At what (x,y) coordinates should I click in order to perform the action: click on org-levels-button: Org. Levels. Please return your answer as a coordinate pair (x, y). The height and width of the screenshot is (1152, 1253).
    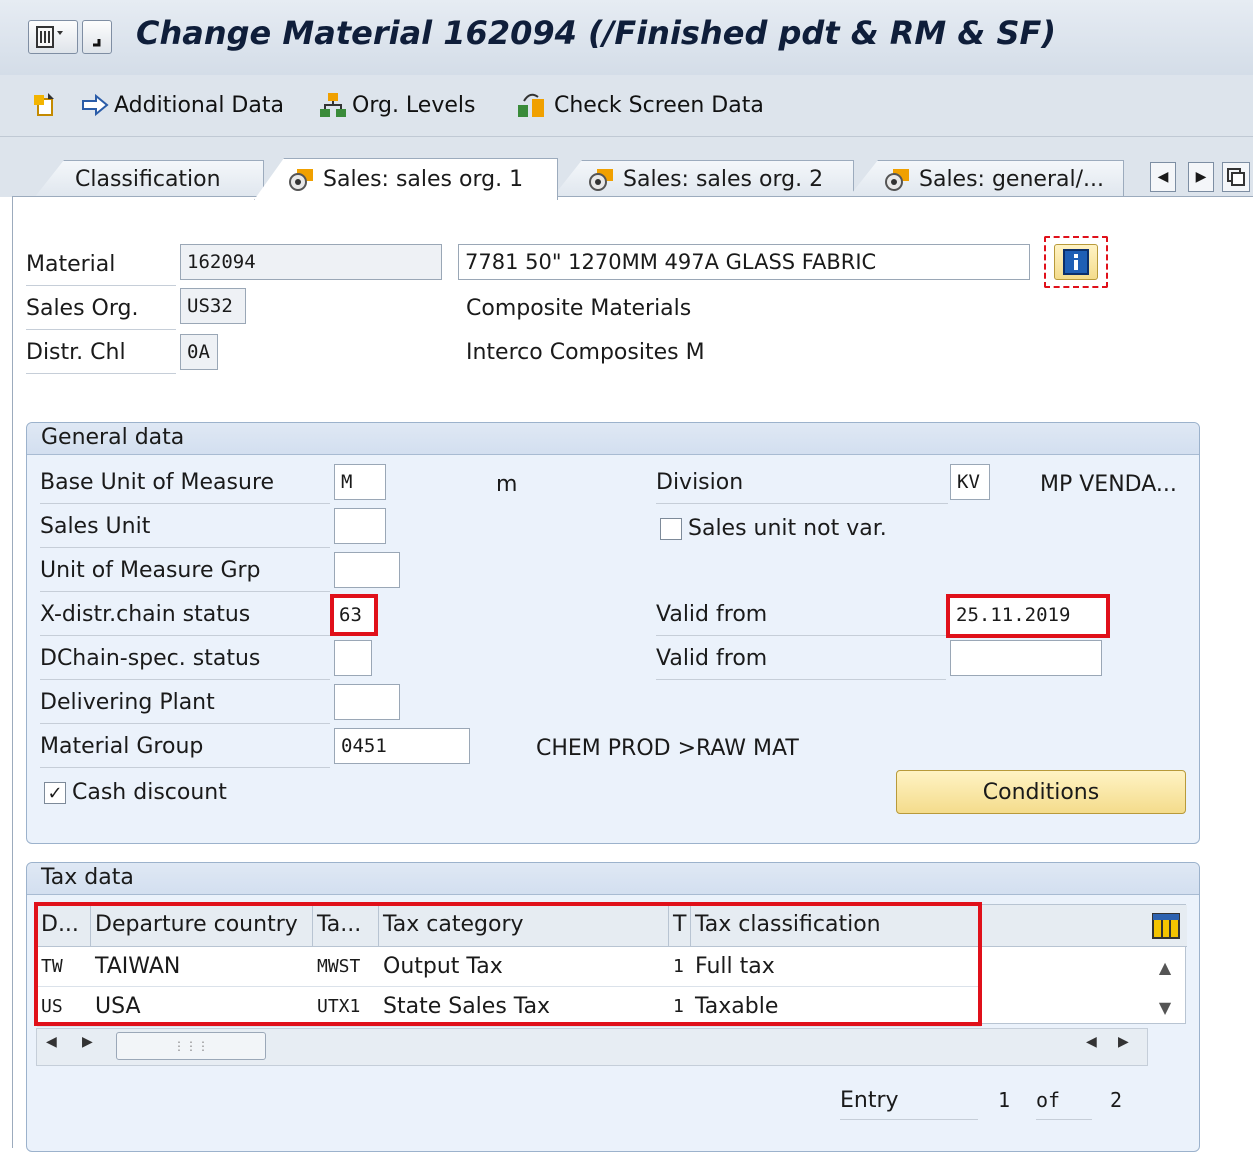
    Looking at the image, I should click on (396, 105).